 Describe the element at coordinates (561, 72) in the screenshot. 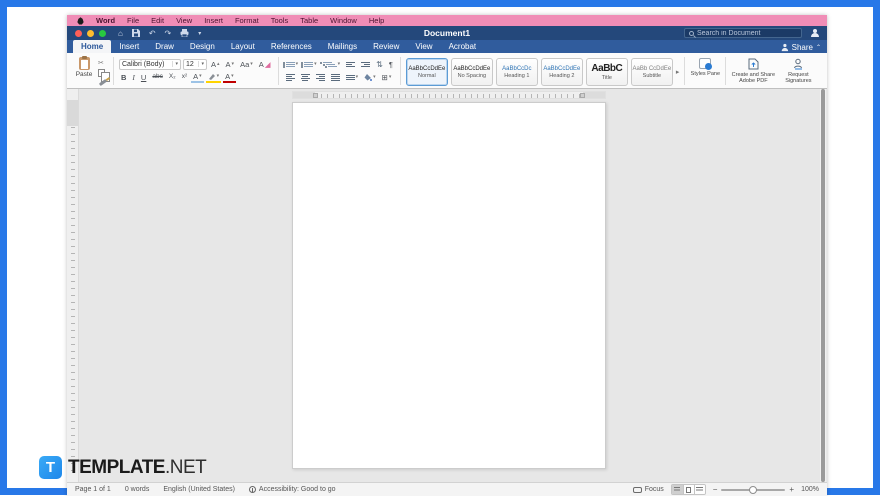

I see `style-heading-2: AaBbCcDdEe Heading 2` at that location.